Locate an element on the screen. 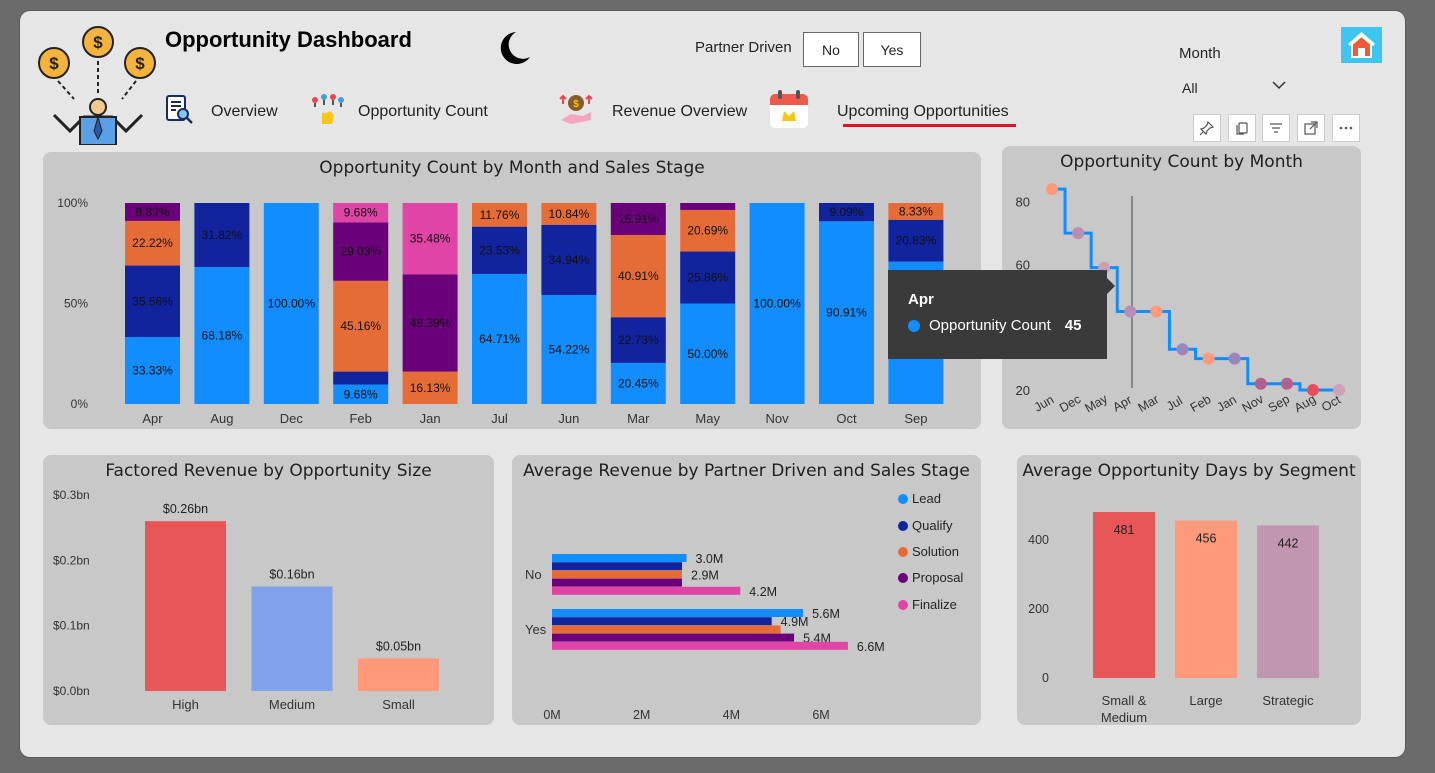 Image resolution: width=1435 pixels, height=773 pixels. home-icon is located at coordinates (1361, 45).